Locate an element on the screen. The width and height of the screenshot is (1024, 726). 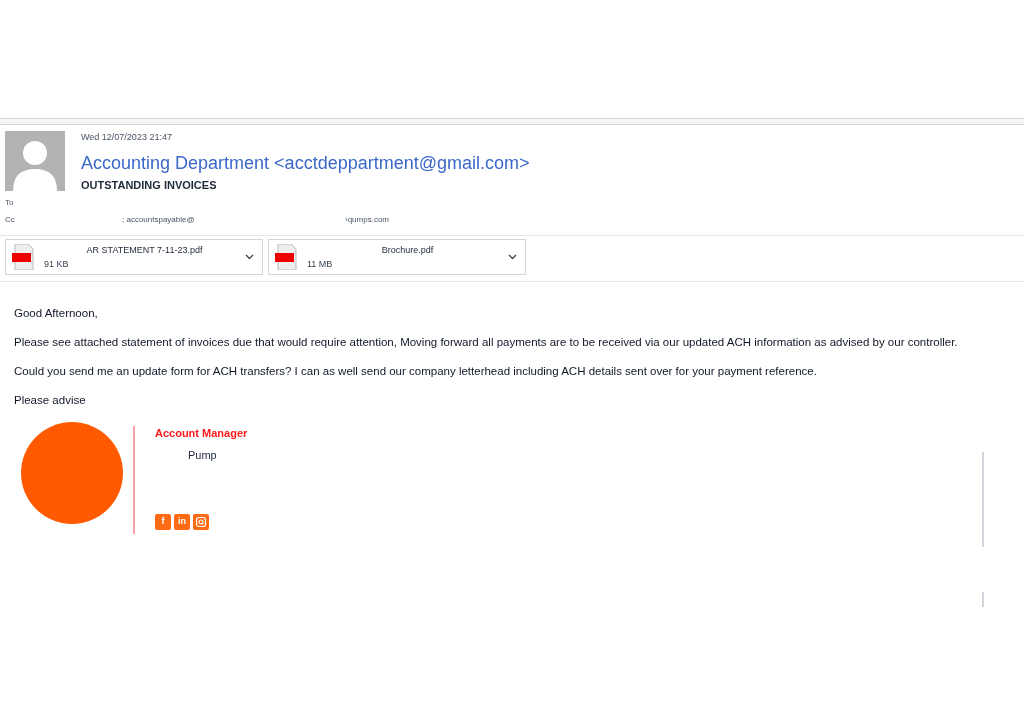
company-name: Pump is located at coordinates (202, 455).